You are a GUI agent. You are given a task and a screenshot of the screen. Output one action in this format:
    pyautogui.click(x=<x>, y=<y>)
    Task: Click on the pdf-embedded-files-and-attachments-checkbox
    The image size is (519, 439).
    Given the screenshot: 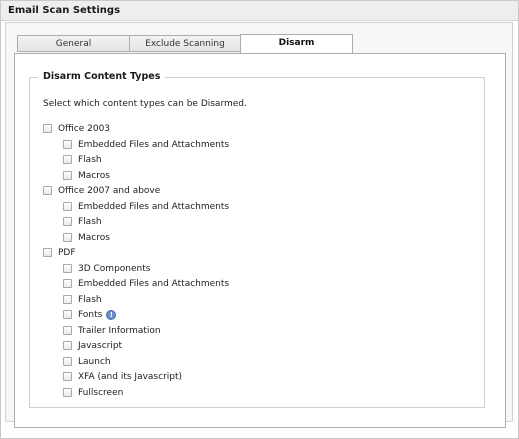 What is the action you would take?
    pyautogui.click(x=67, y=283)
    